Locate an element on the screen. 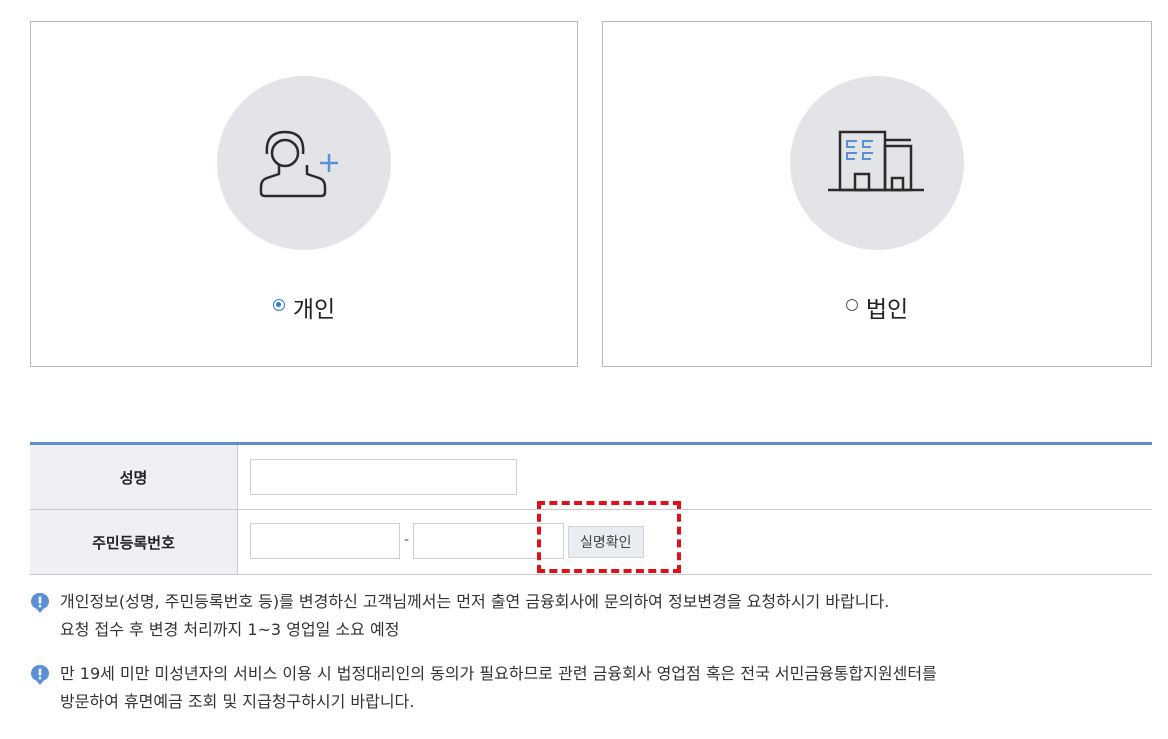  rrn-row: 주민등록번호 - 실명확인 is located at coordinates (591, 542).